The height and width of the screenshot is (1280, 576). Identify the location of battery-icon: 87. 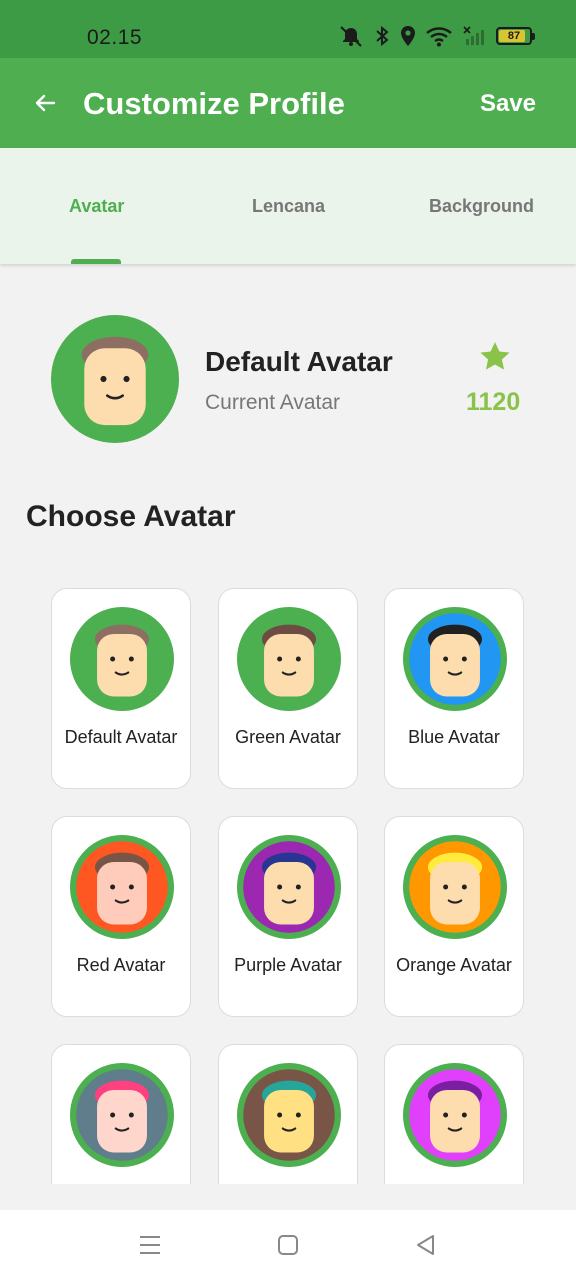
(515, 36).